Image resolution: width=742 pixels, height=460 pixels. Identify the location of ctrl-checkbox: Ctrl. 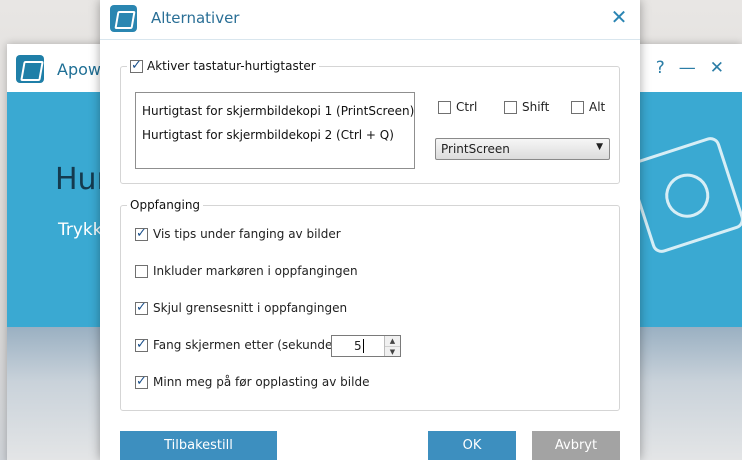
(457, 107).